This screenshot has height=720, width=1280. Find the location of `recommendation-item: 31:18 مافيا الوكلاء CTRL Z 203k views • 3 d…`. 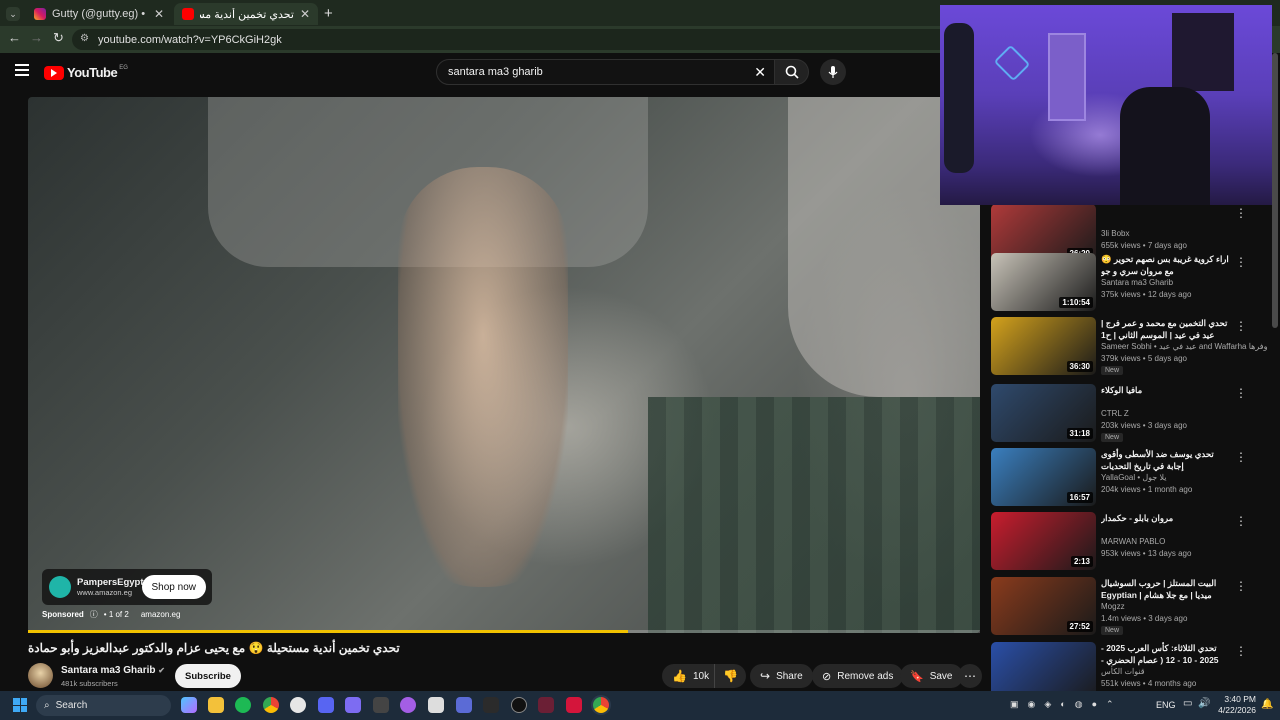

recommendation-item: 31:18 مافيا الوكلاء CTRL Z 203k views • 3 d… is located at coordinates (1126, 413).